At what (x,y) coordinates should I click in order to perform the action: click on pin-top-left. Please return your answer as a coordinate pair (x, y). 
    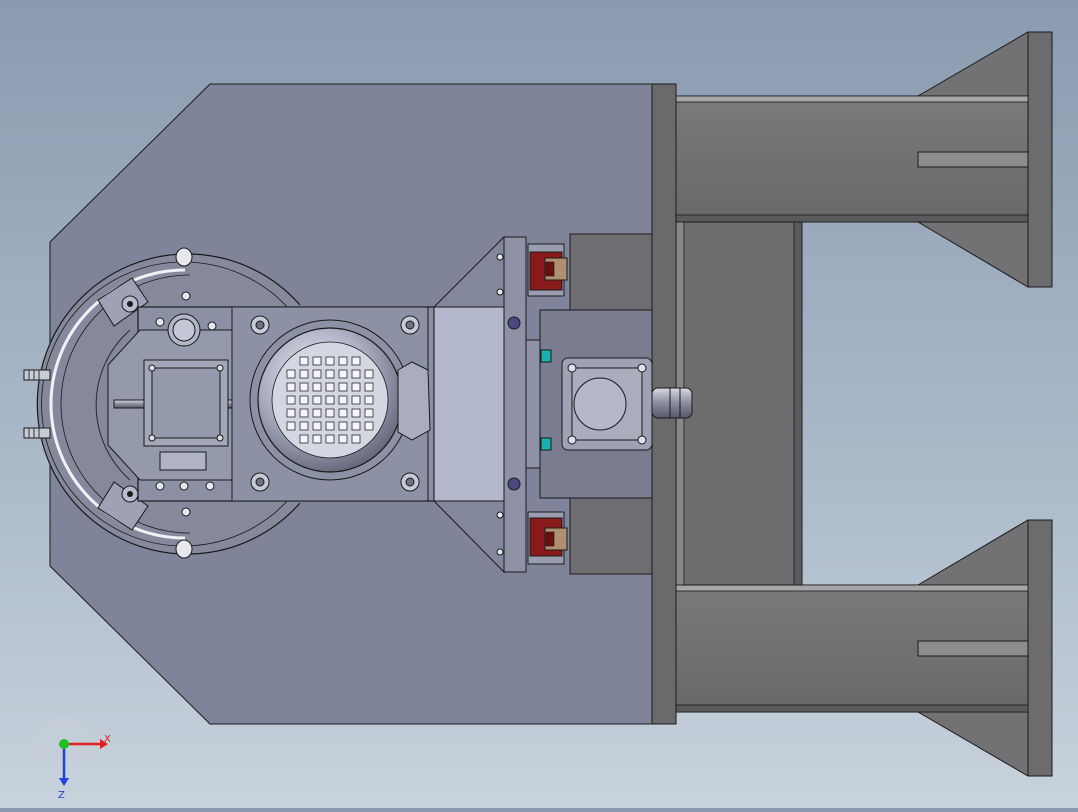
    Looking at the image, I should click on (37, 375).